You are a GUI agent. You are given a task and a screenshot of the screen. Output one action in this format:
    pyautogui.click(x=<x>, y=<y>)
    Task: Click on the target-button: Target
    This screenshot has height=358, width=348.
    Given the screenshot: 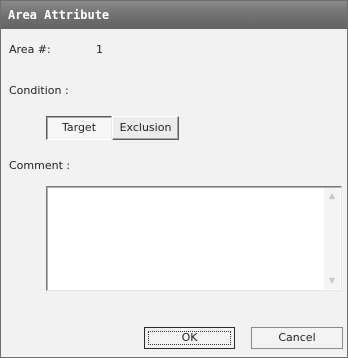 What is the action you would take?
    pyautogui.click(x=79, y=128)
    